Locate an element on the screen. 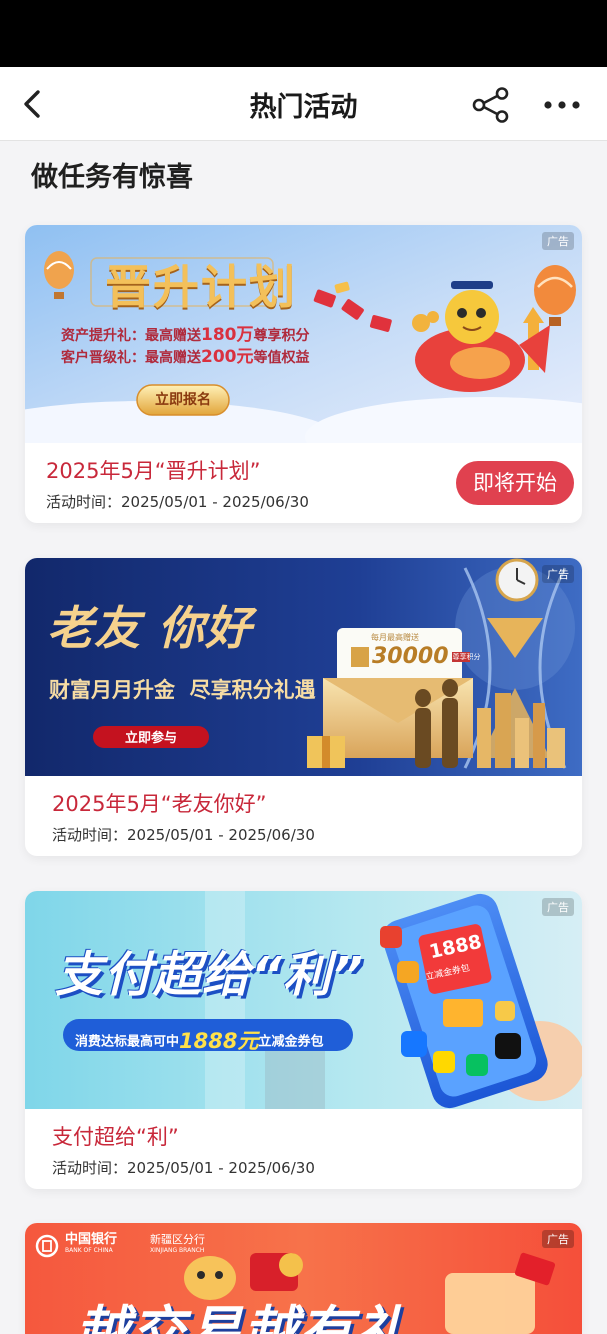 Image resolution: width=607 pixels, height=1334 pixels. banner-line-upgrade-prefix: 客户晋级礼：最高赠送 is located at coordinates (131, 358).